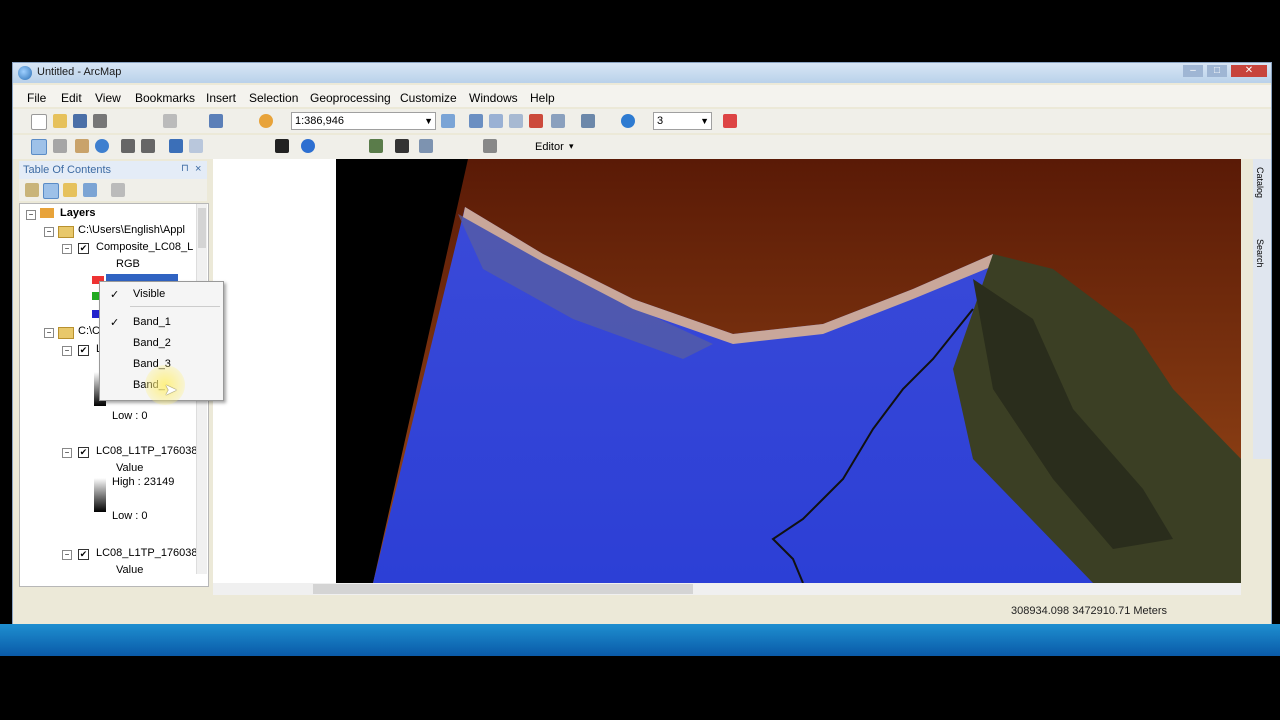  What do you see at coordinates (588, 121) in the screenshot?
I see `model-builder-icon` at bounding box center [588, 121].